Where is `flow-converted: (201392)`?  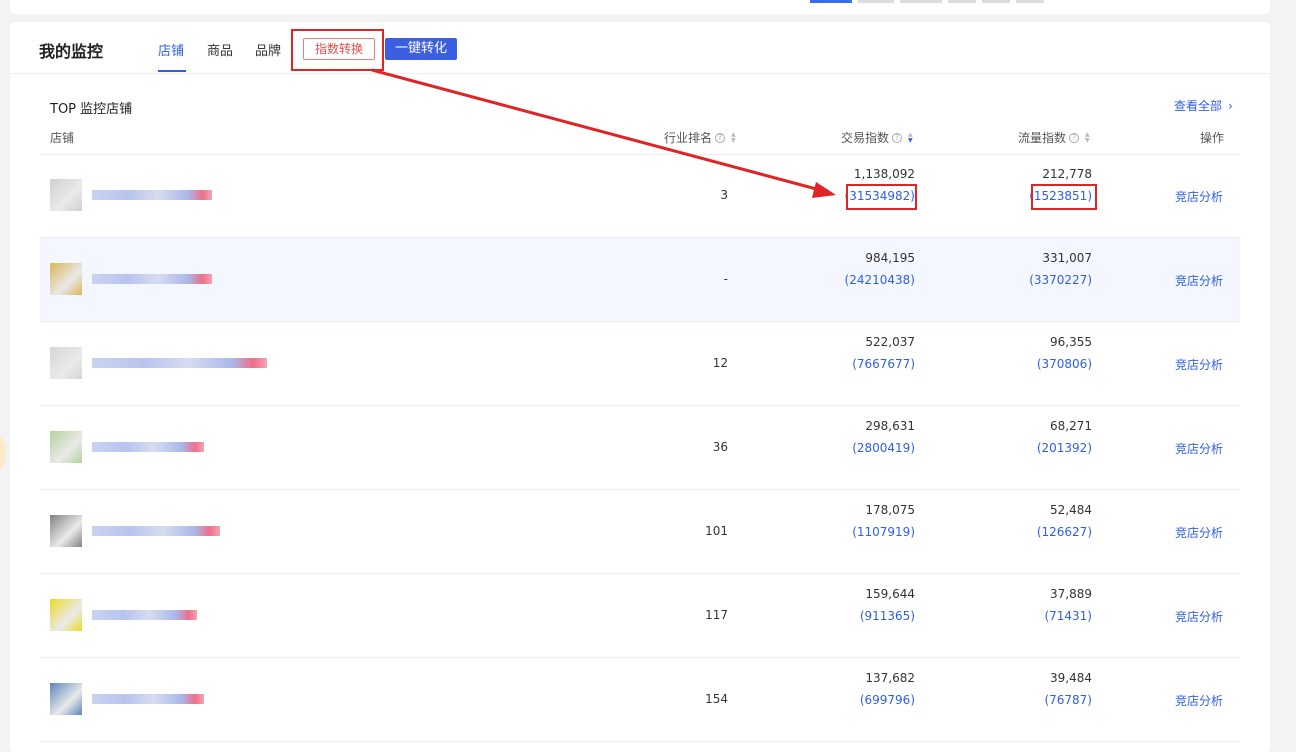 flow-converted: (201392) is located at coordinates (1064, 448).